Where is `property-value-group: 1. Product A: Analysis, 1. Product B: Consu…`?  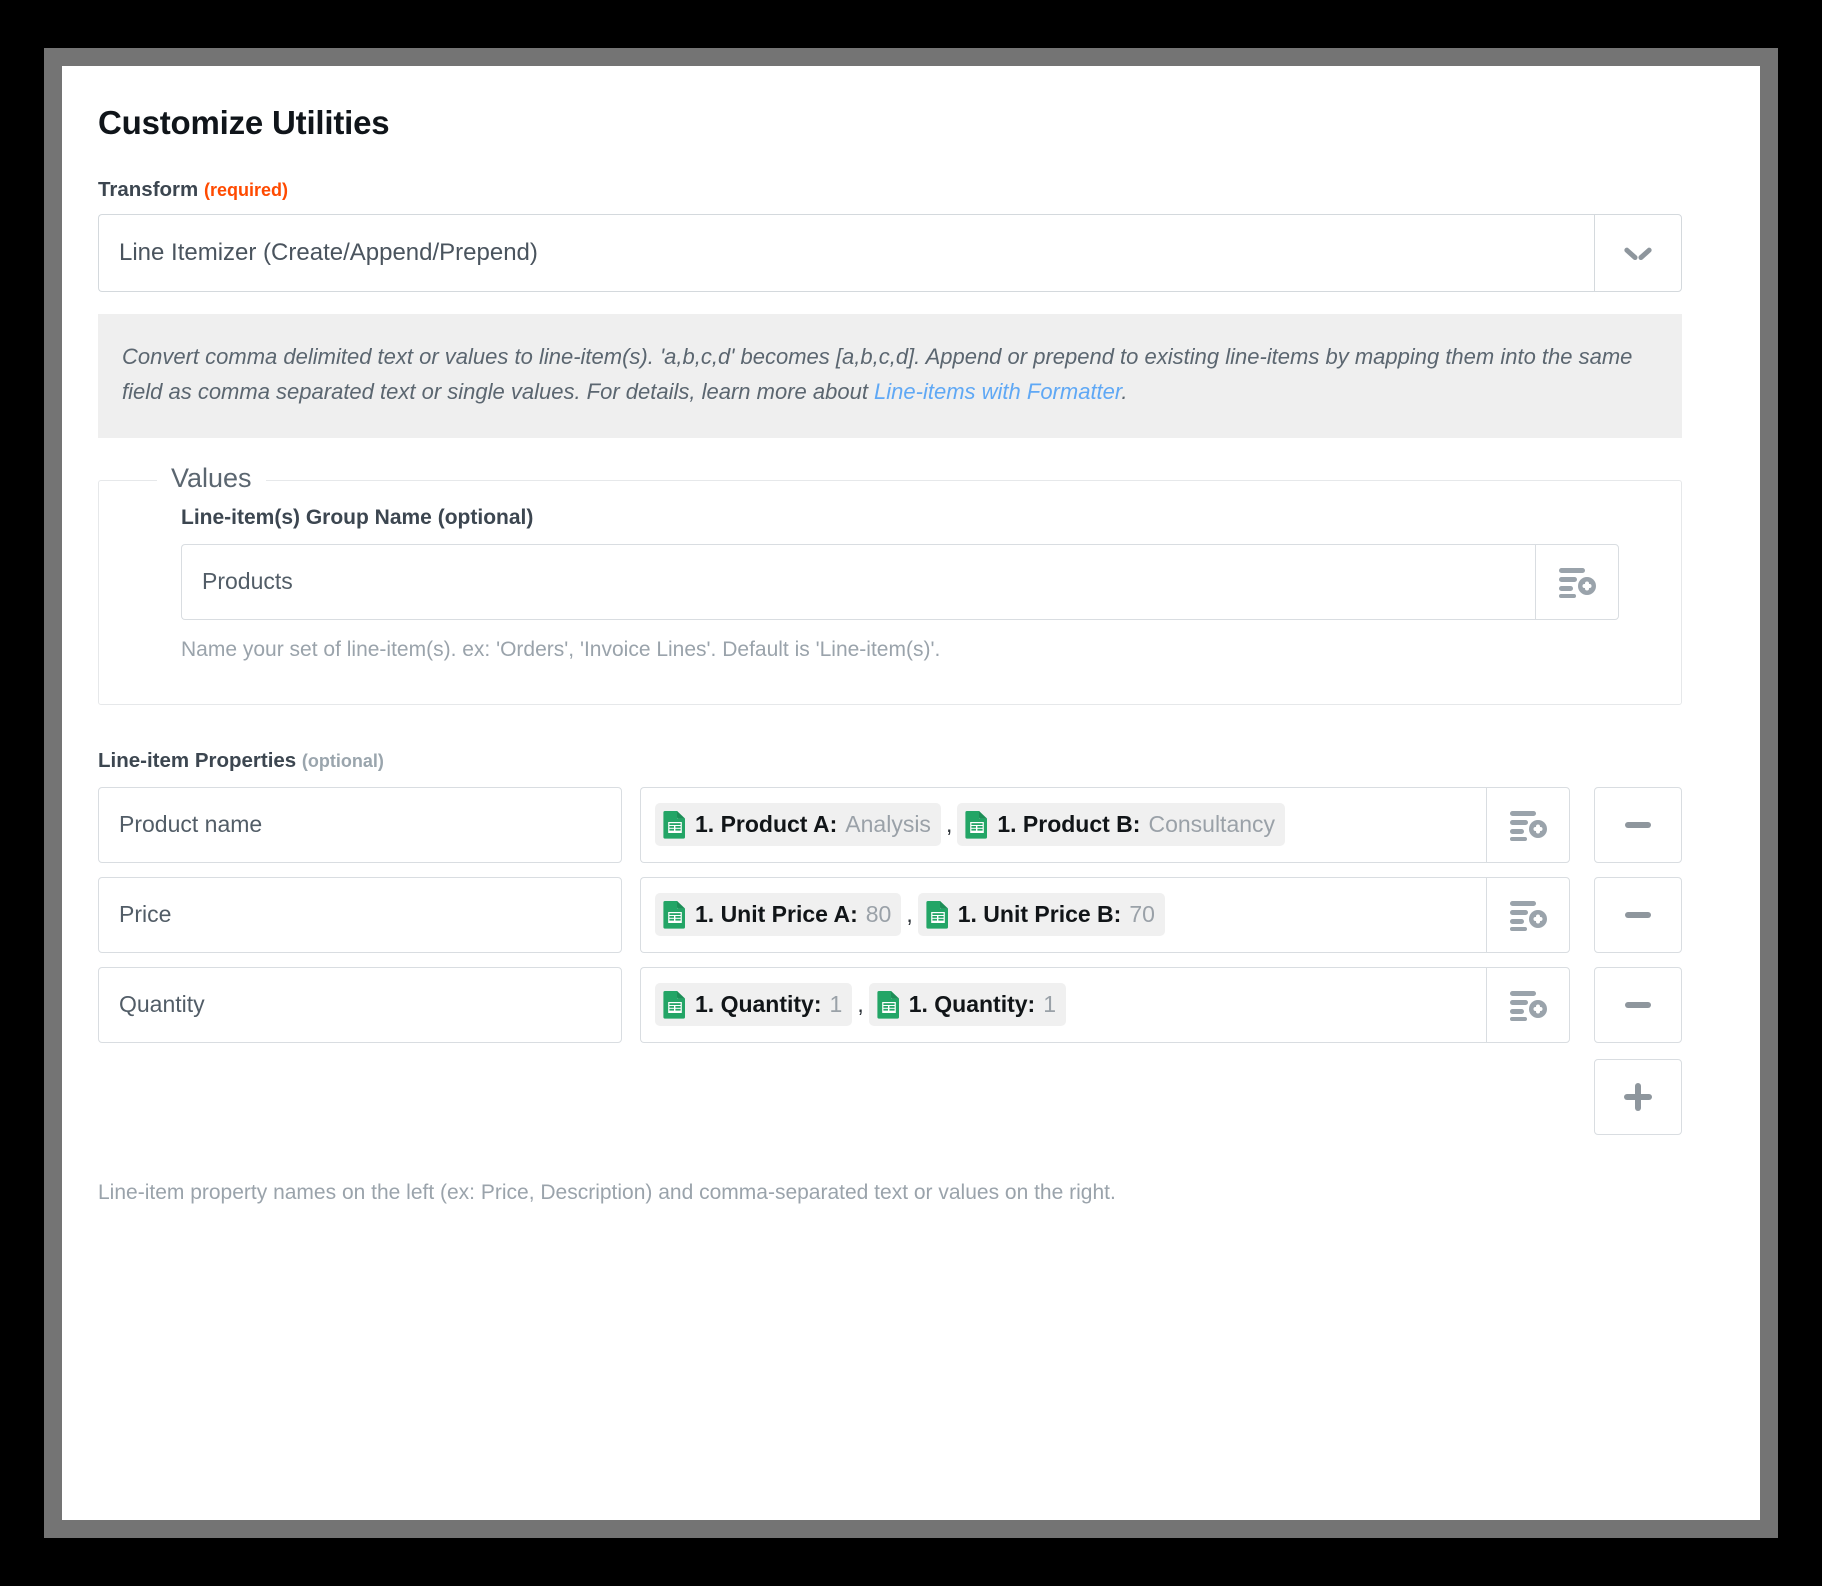 property-value-group: 1. Product A: Analysis, 1. Product B: Consu… is located at coordinates (1105, 824).